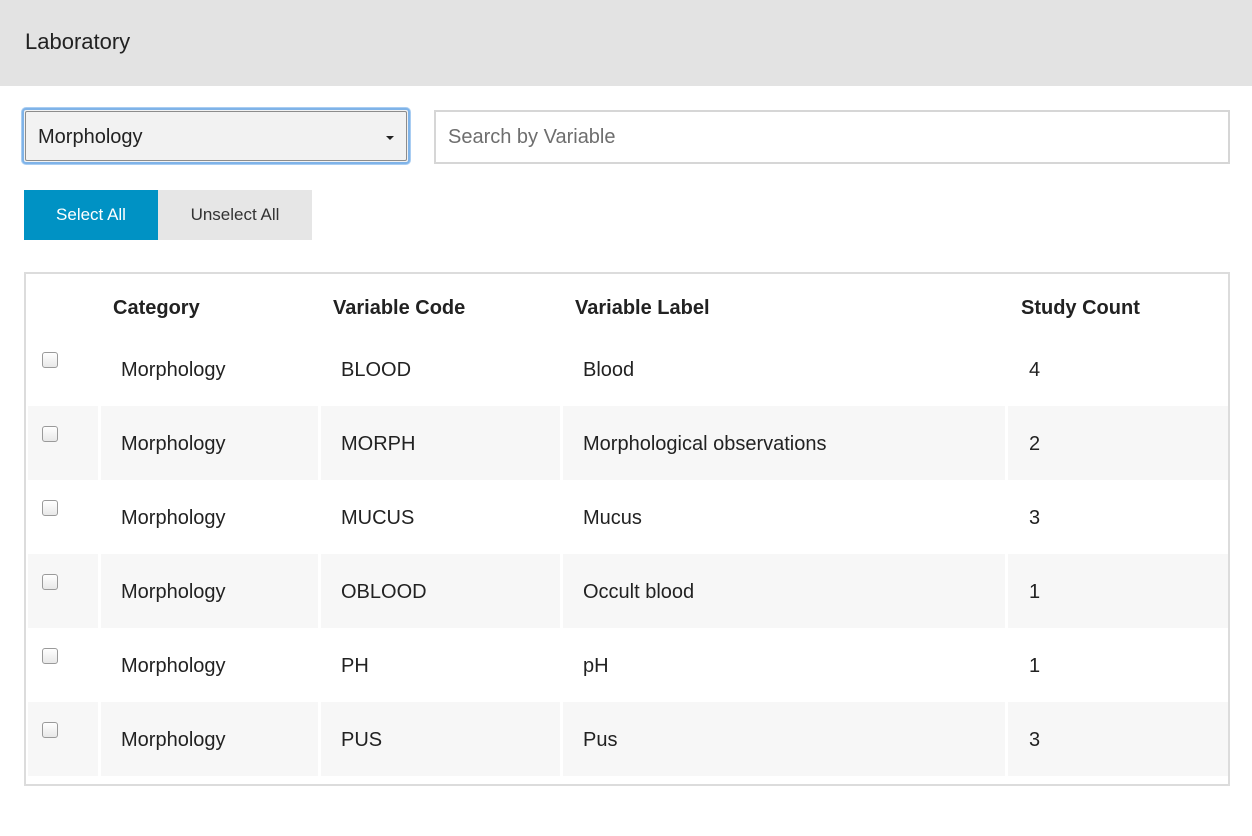 The width and height of the screenshot is (1252, 836). Describe the element at coordinates (1035, 444) in the screenshot. I see `cell-study-count: 2` at that location.